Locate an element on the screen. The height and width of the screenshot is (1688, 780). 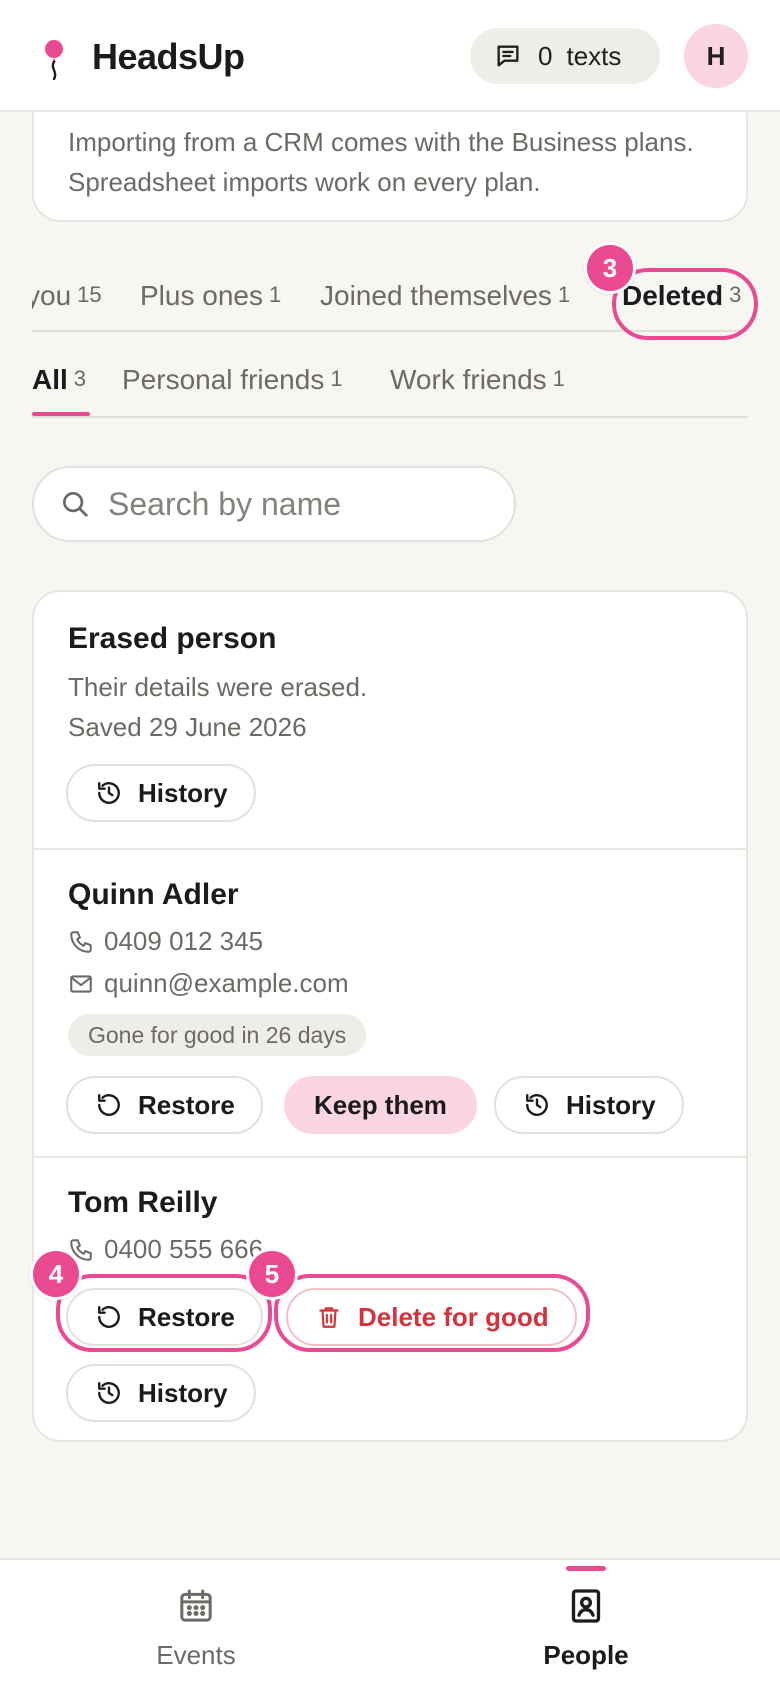
phone-number: 0400 555 666 is located at coordinates (184, 1249).